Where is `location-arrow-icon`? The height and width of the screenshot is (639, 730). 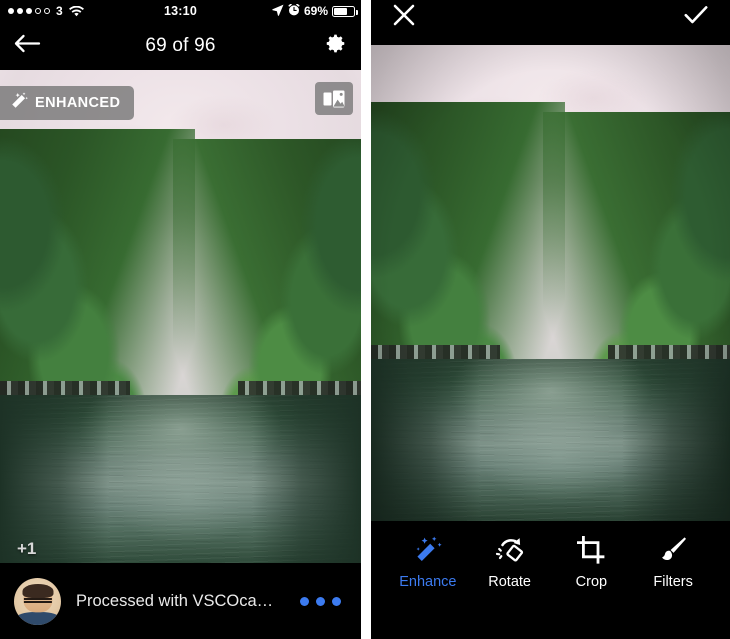
location-arrow-icon is located at coordinates (278, 11).